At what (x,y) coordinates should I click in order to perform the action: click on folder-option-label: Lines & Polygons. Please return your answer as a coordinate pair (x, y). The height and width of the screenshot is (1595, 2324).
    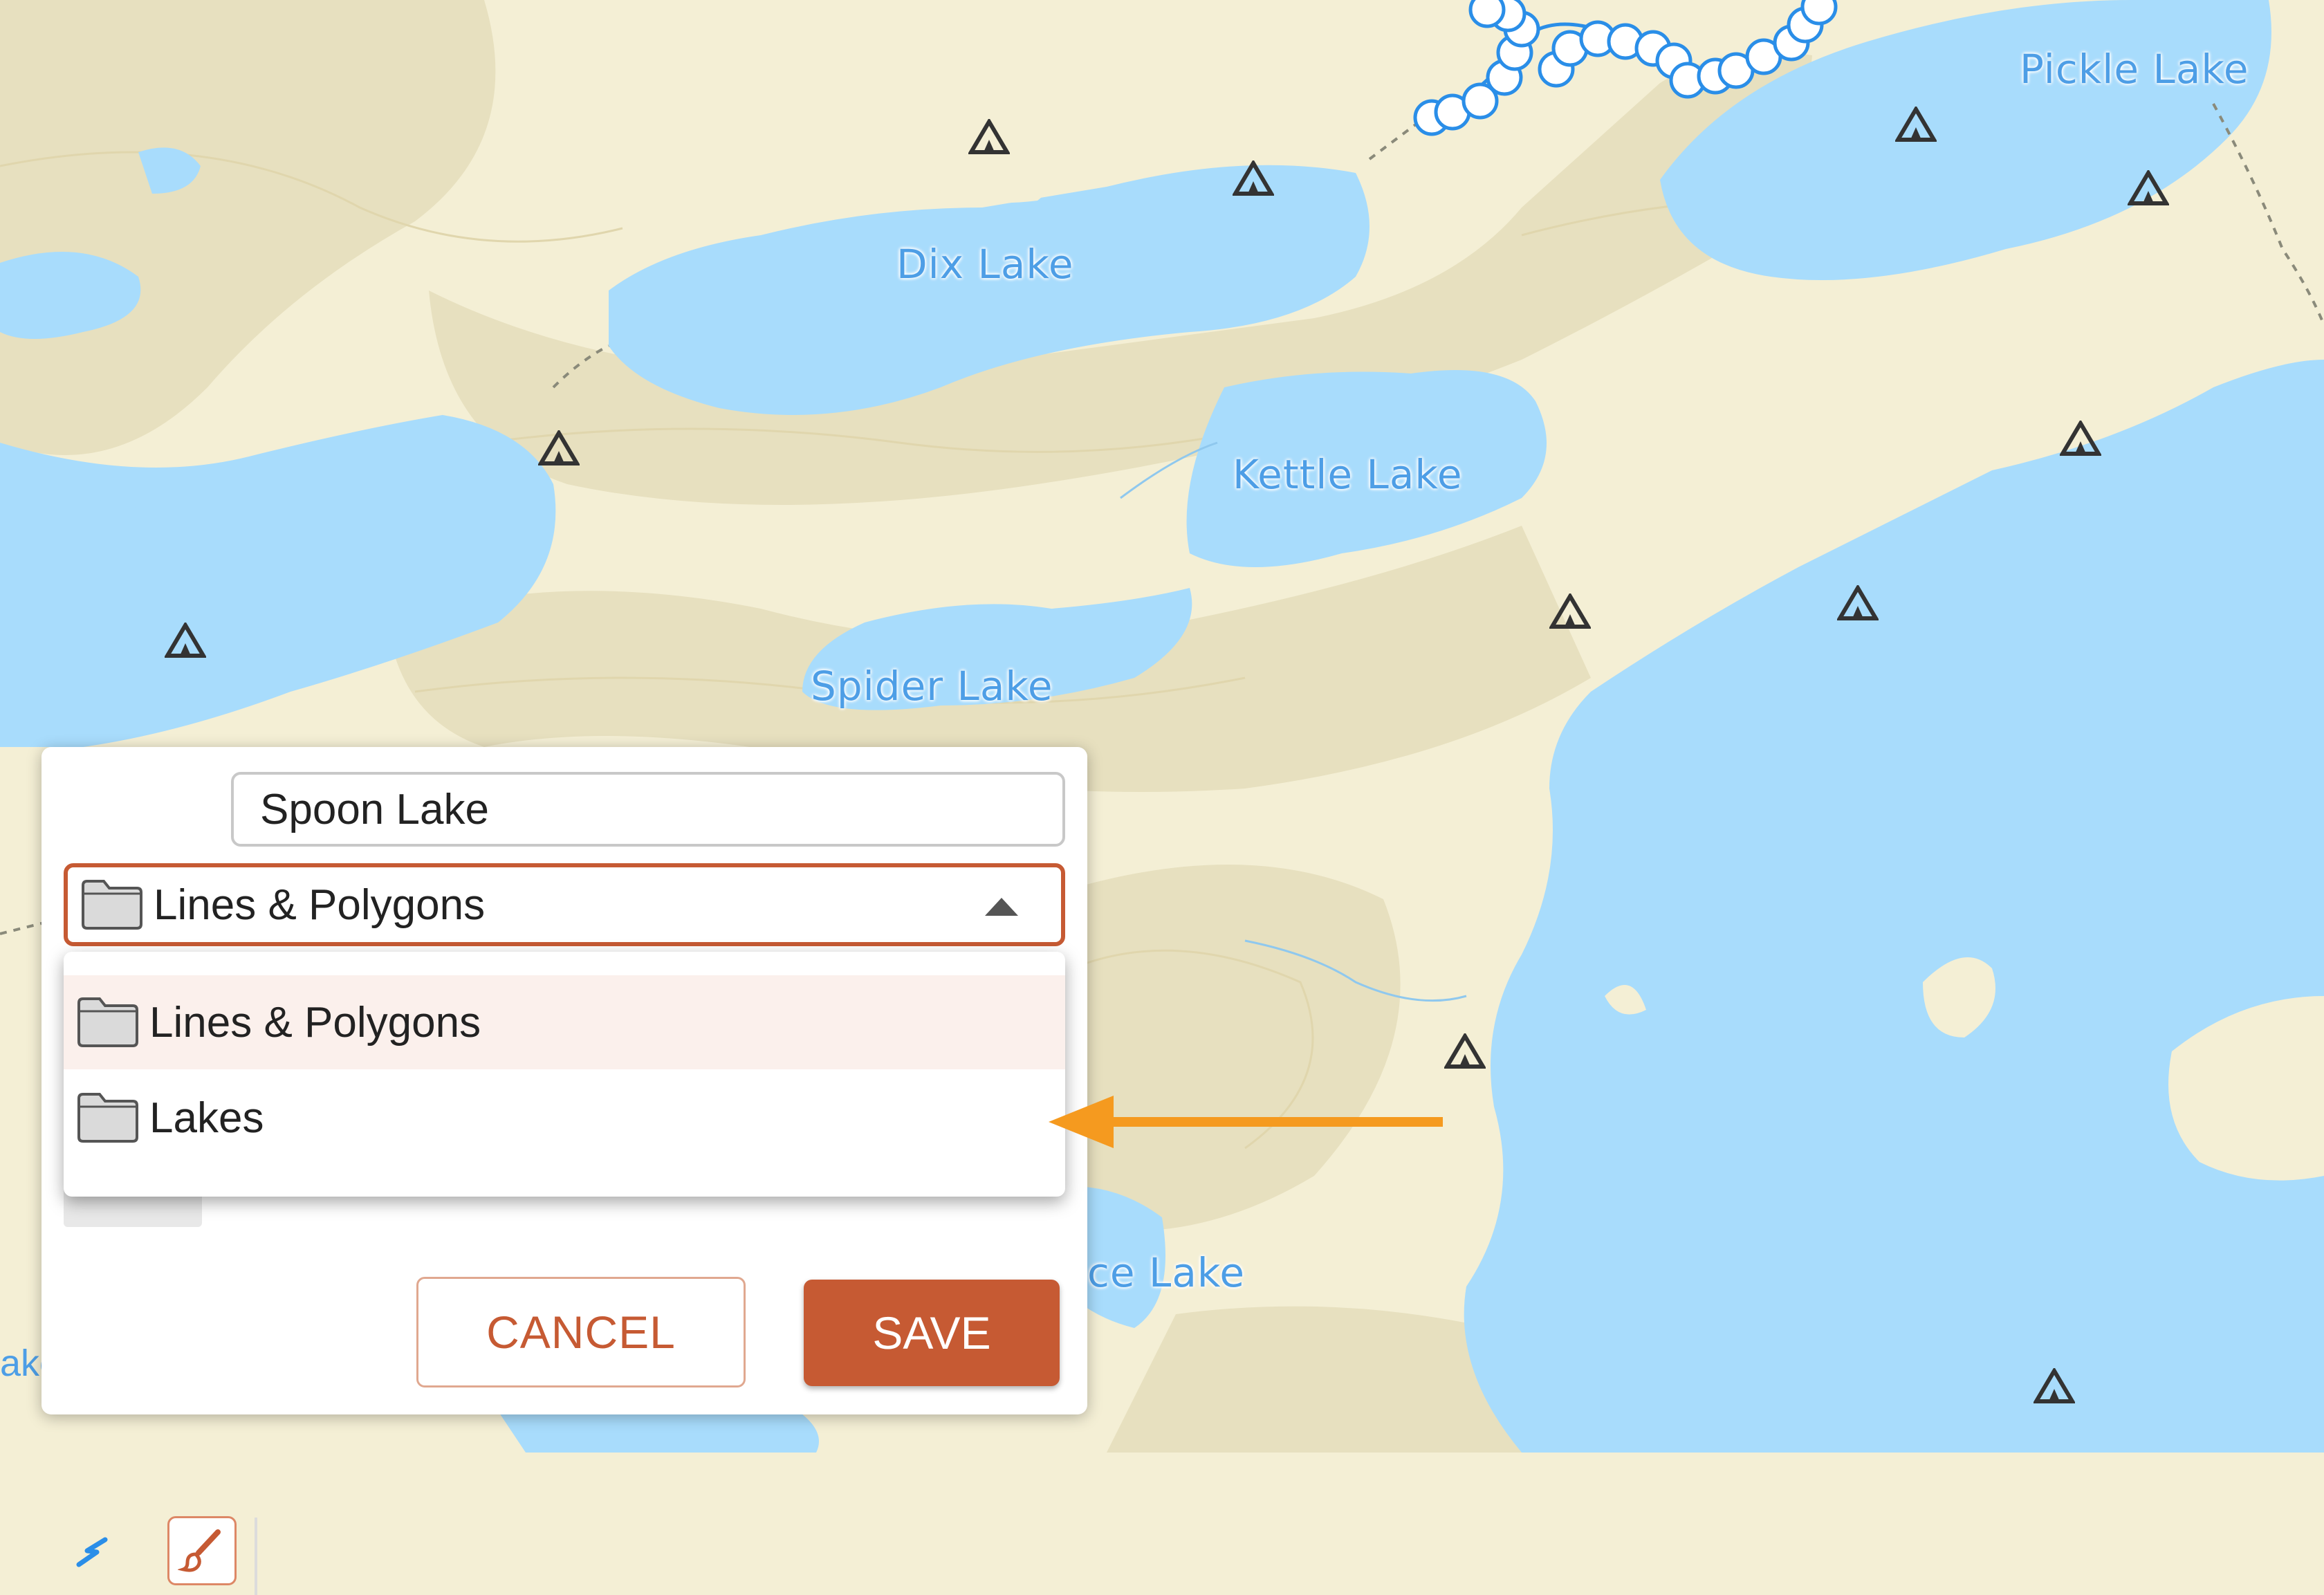
    Looking at the image, I should click on (315, 1023).